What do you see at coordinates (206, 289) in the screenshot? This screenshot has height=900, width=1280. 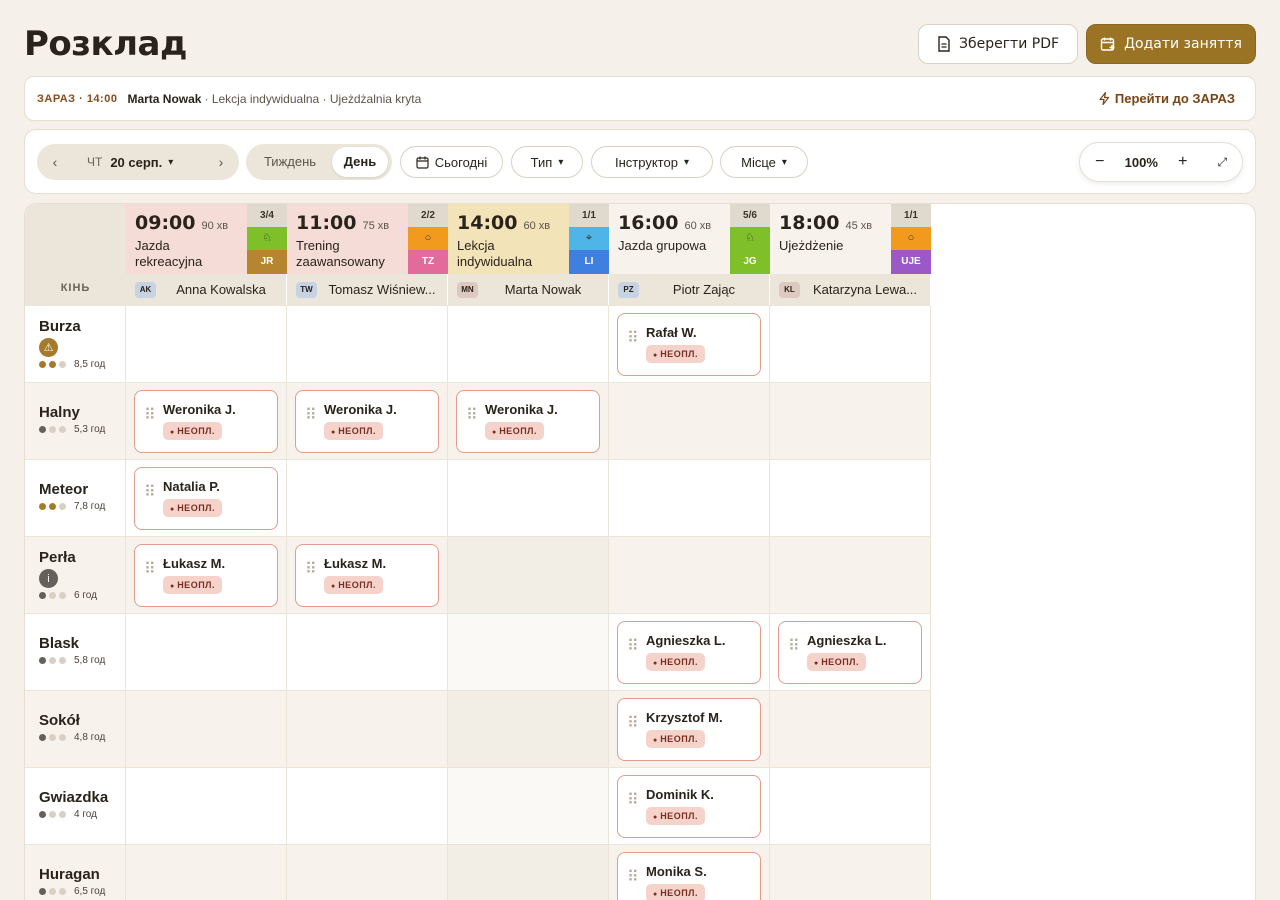 I see `instructor-cell: AK Anna Kowalska` at bounding box center [206, 289].